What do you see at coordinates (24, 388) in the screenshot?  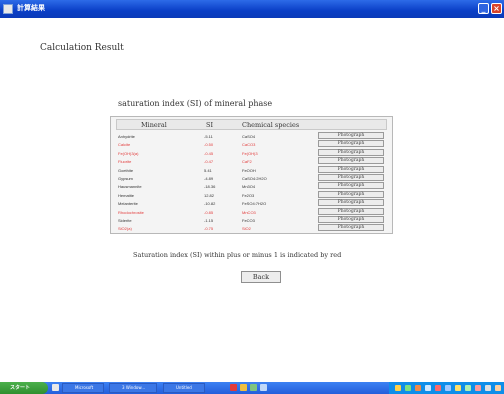 I see `start-button: スタート` at bounding box center [24, 388].